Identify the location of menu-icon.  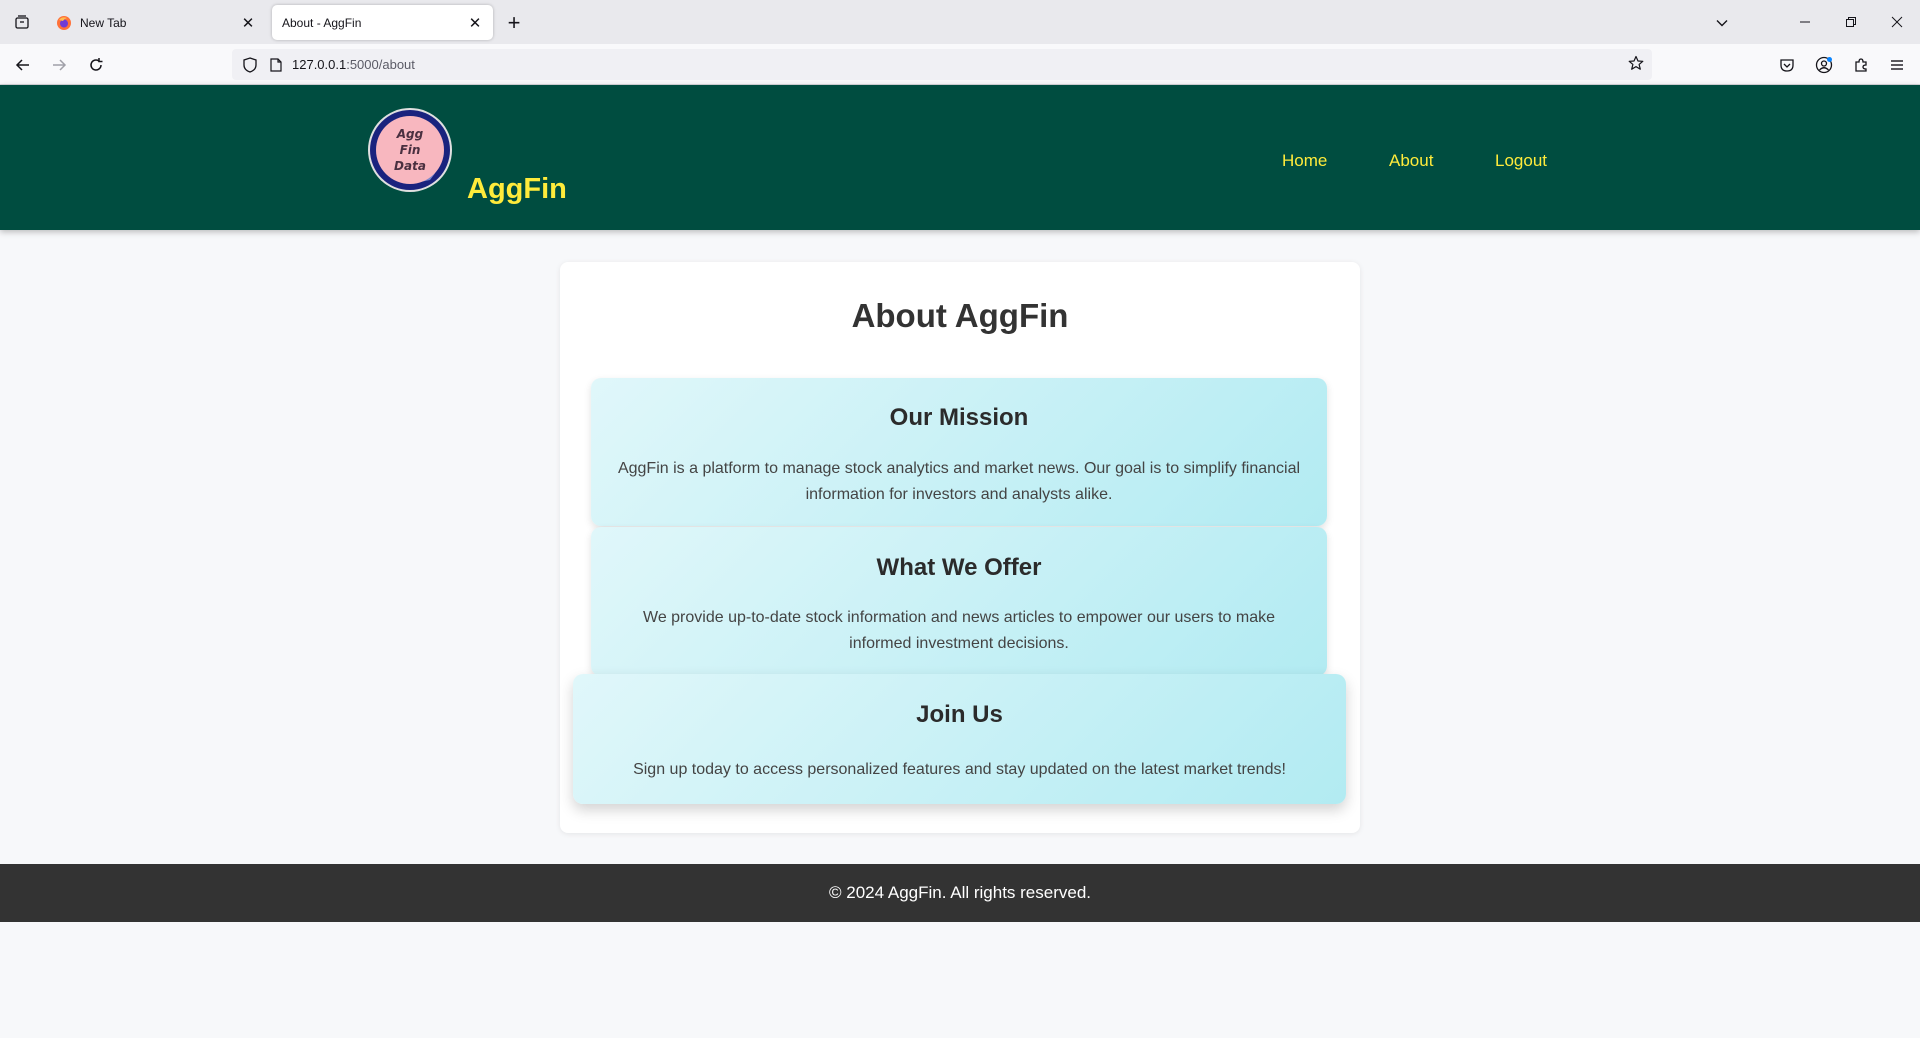
(1897, 65).